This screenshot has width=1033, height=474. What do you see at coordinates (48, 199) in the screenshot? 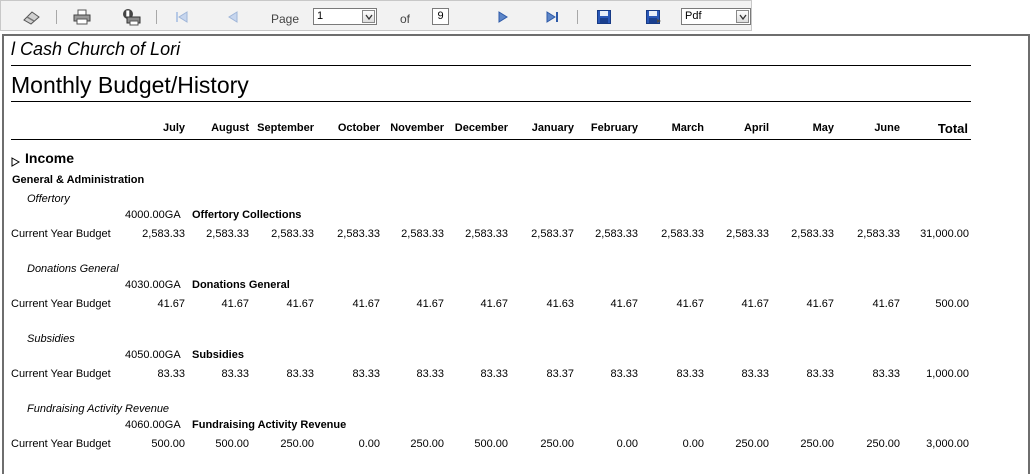
I see `account-label: Offertory` at bounding box center [48, 199].